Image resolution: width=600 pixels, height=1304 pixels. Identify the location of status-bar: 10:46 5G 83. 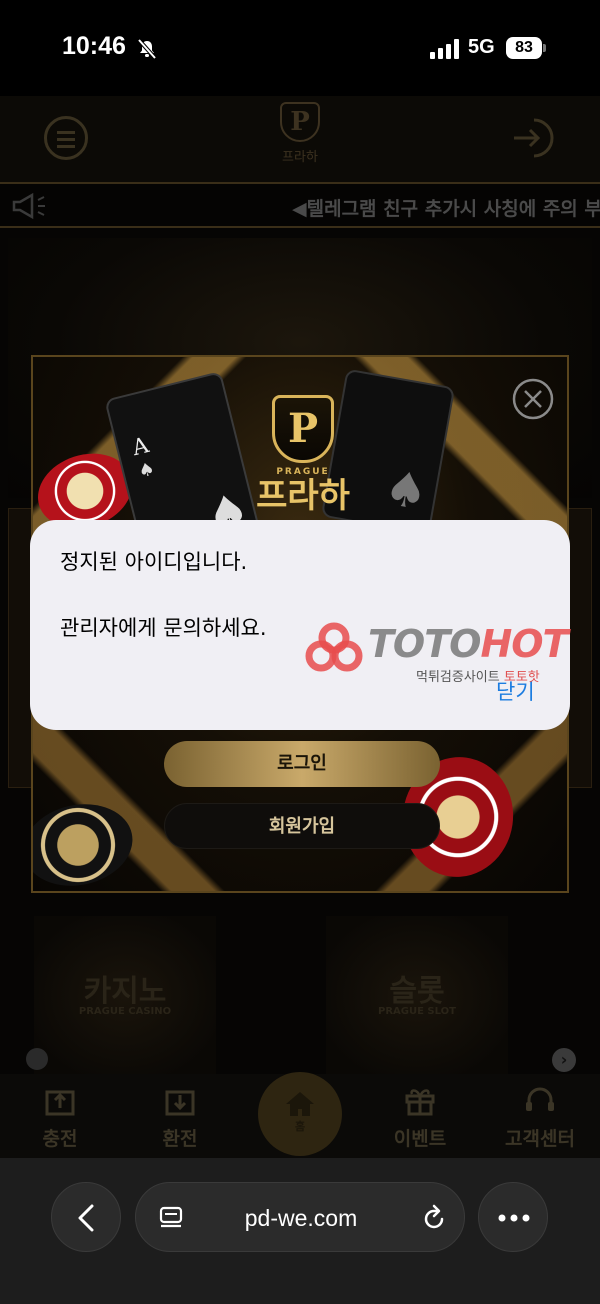
(300, 48).